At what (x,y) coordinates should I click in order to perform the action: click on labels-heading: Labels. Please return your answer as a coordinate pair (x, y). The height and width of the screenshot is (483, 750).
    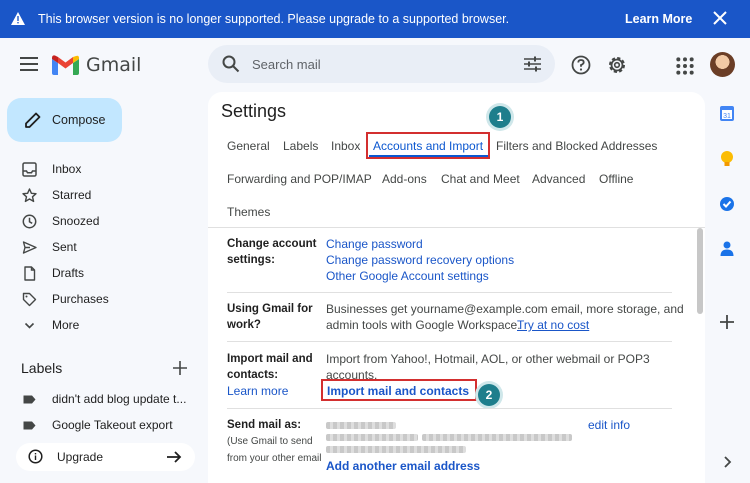
    Looking at the image, I should click on (42, 368).